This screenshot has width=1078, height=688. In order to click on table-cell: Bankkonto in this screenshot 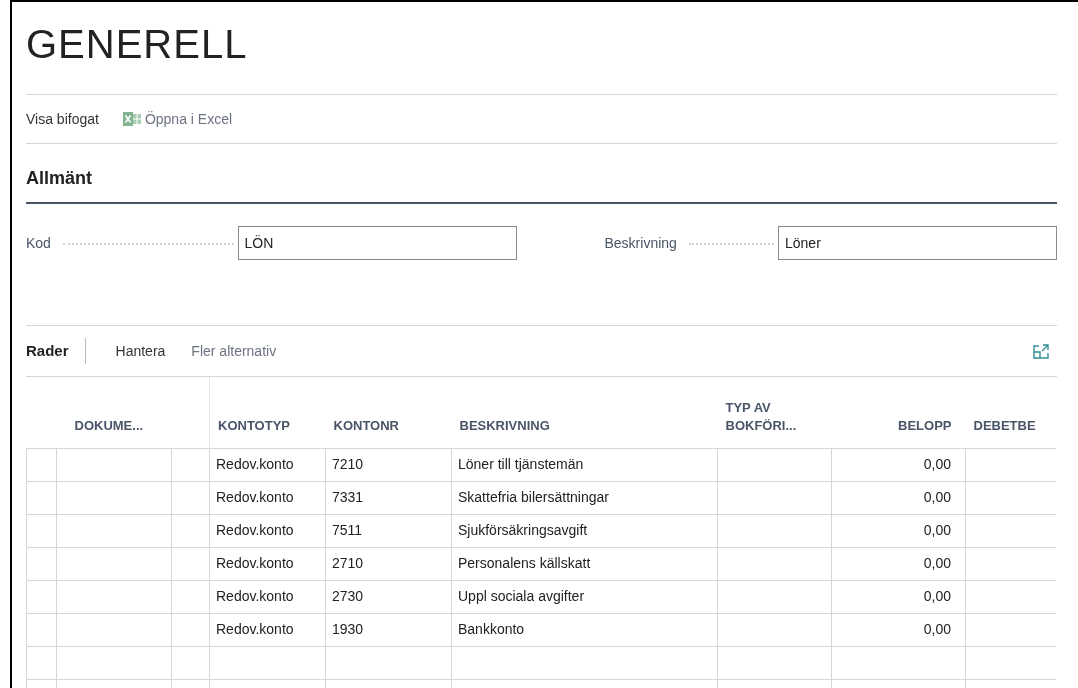, I will do `click(491, 629)`.